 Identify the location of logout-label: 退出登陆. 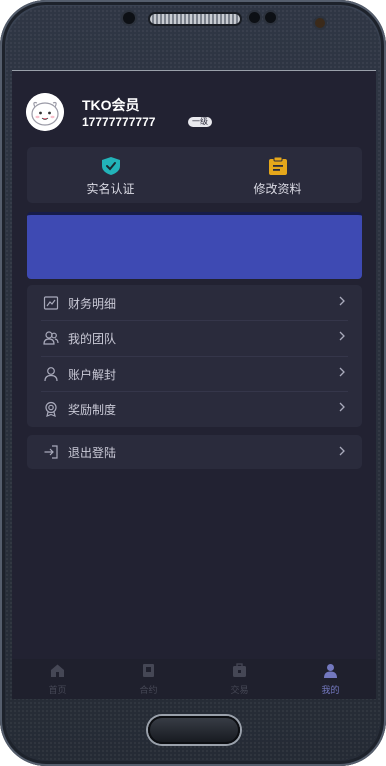
(92, 453).